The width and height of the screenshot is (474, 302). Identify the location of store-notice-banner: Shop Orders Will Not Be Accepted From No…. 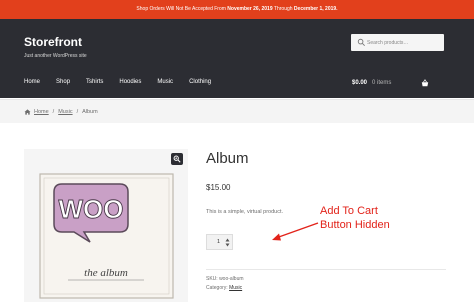
(237, 9).